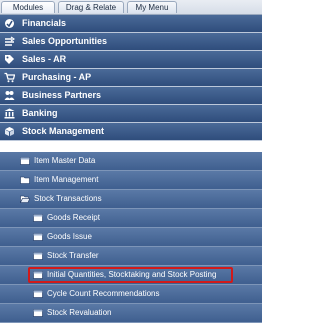  What do you see at coordinates (73, 217) in the screenshot?
I see `tree-item-label: Goods Receipt` at bounding box center [73, 217].